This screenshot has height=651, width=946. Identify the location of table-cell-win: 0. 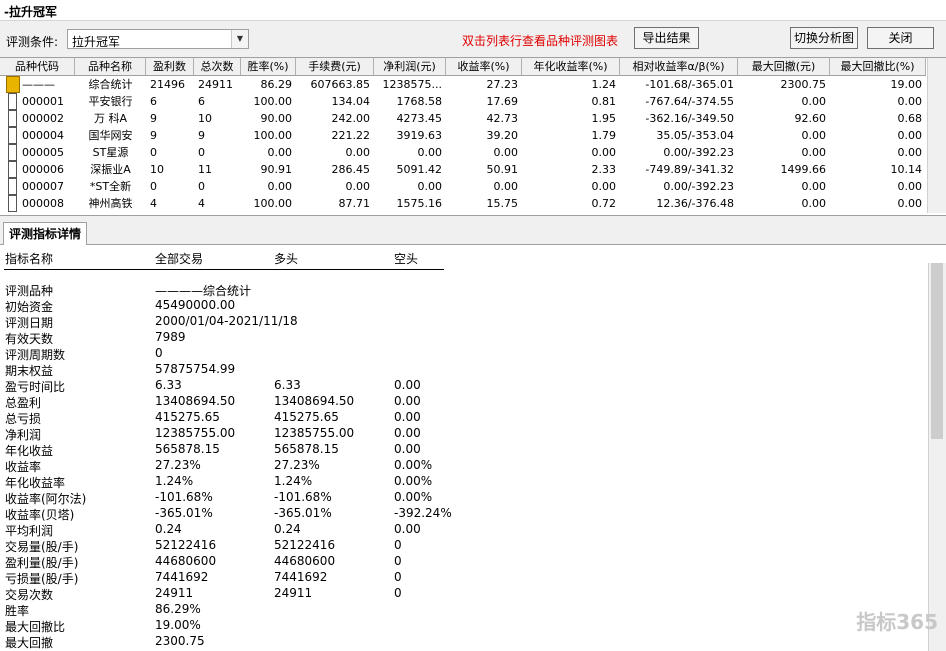
(153, 152).